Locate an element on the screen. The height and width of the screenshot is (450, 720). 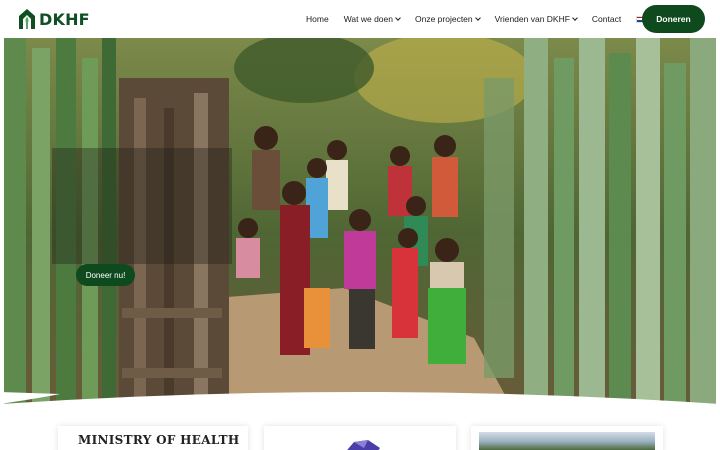
nav-item-label: Contact is located at coordinates (606, 19).